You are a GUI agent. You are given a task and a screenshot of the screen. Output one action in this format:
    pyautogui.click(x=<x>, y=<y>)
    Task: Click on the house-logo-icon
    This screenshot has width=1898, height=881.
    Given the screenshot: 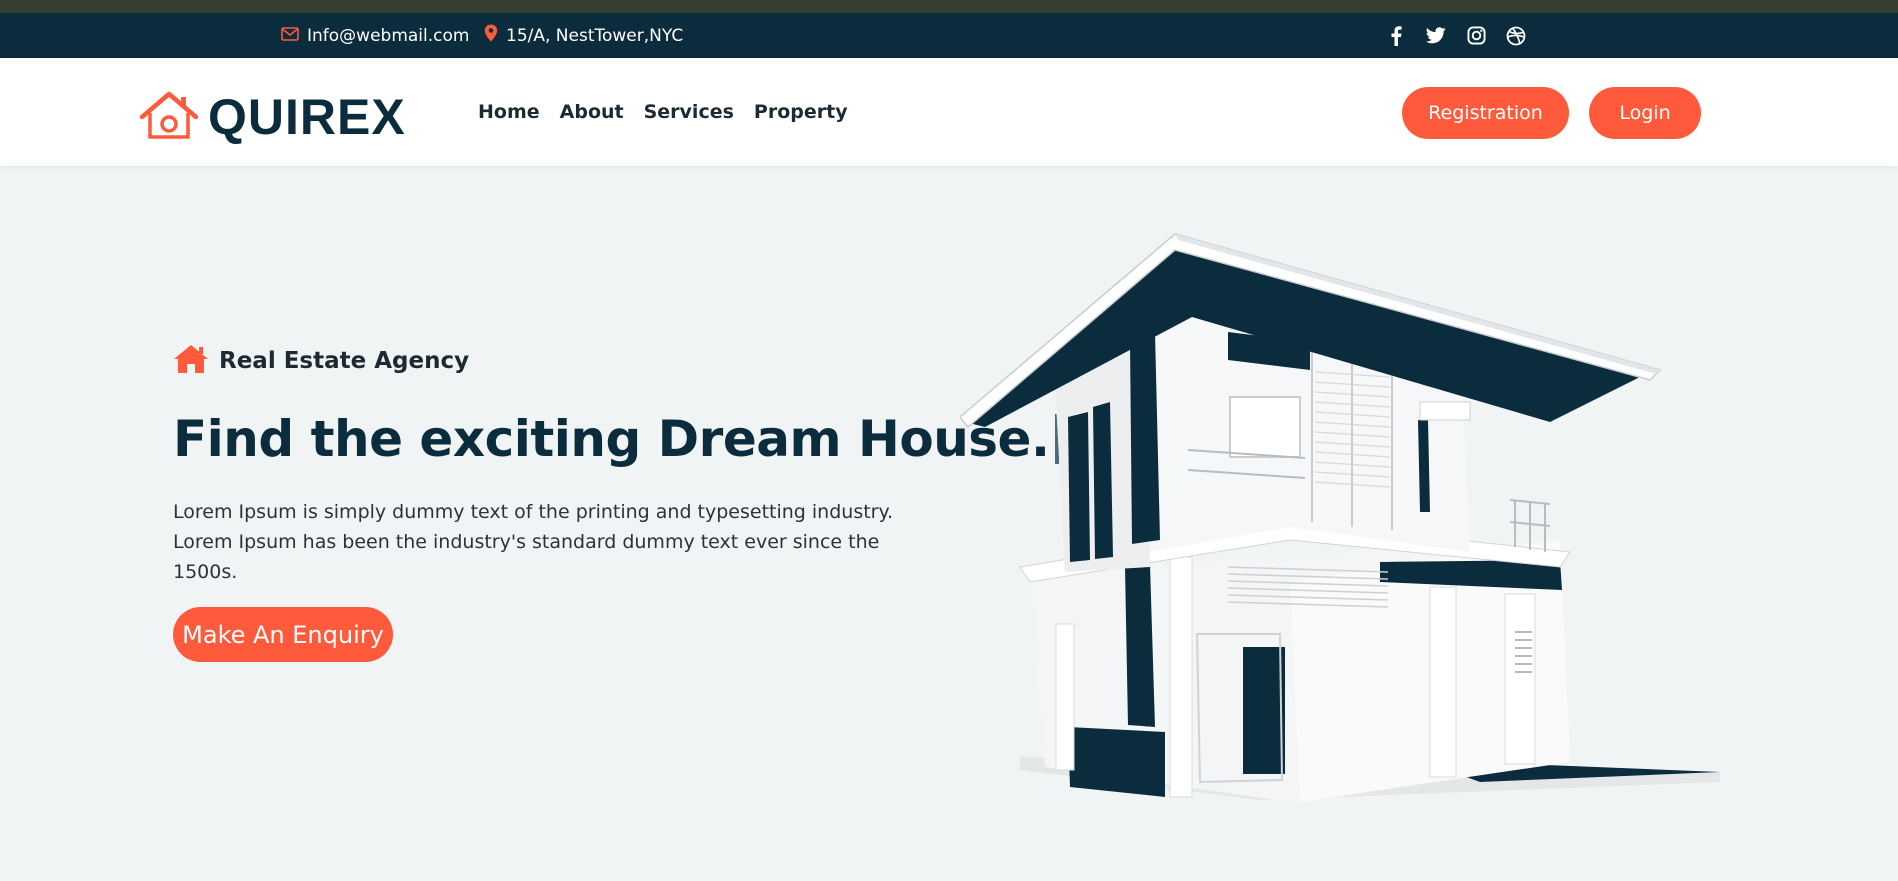 What is the action you would take?
    pyautogui.click(x=169, y=117)
    